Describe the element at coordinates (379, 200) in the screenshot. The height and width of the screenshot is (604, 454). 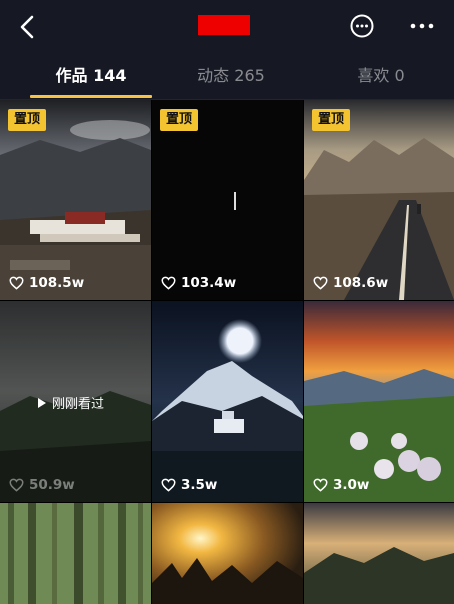
I see `video-thumbnail: 置顶 108.6w` at that location.